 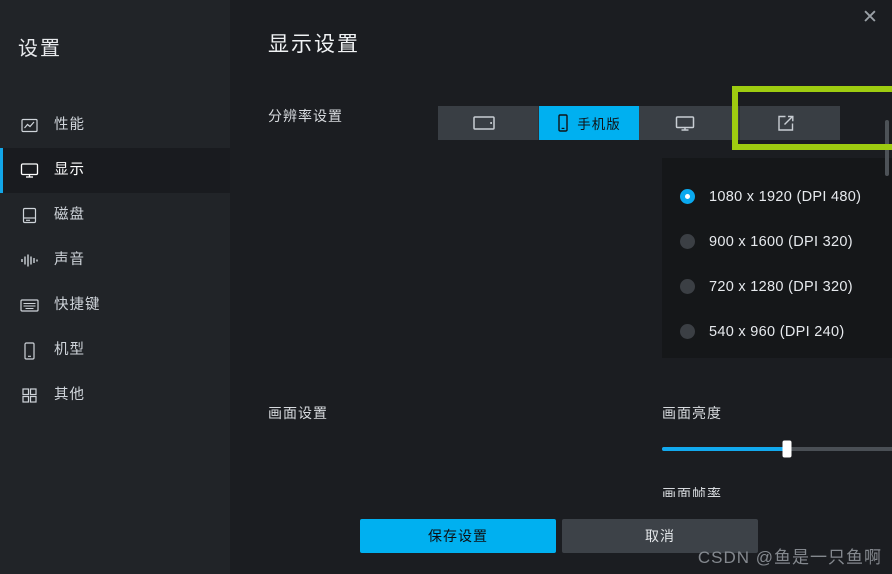 I want to click on sidebar-item-shortcuts: 快捷键, so click(x=115, y=305).